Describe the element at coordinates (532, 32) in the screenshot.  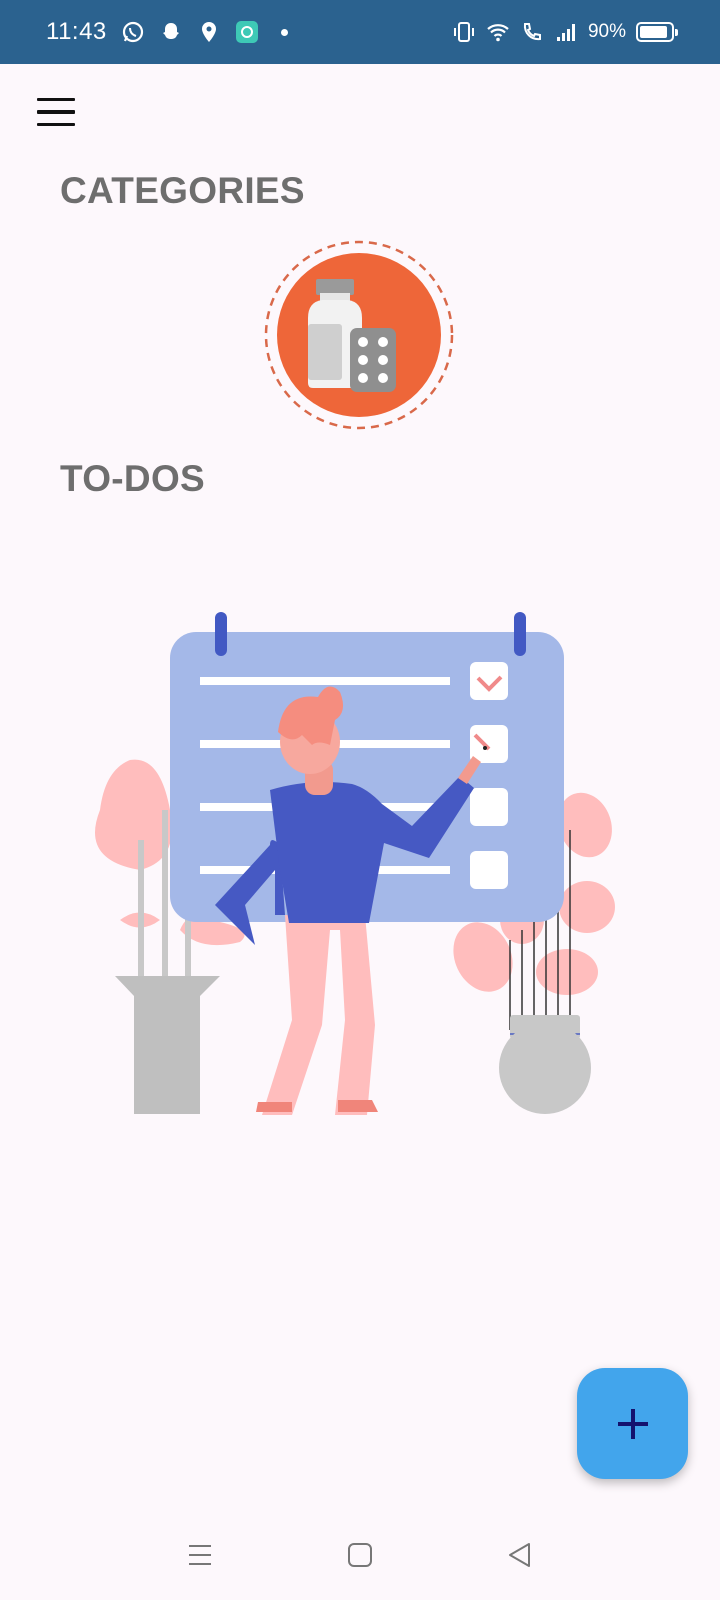
I see `wifi-call-icon` at that location.